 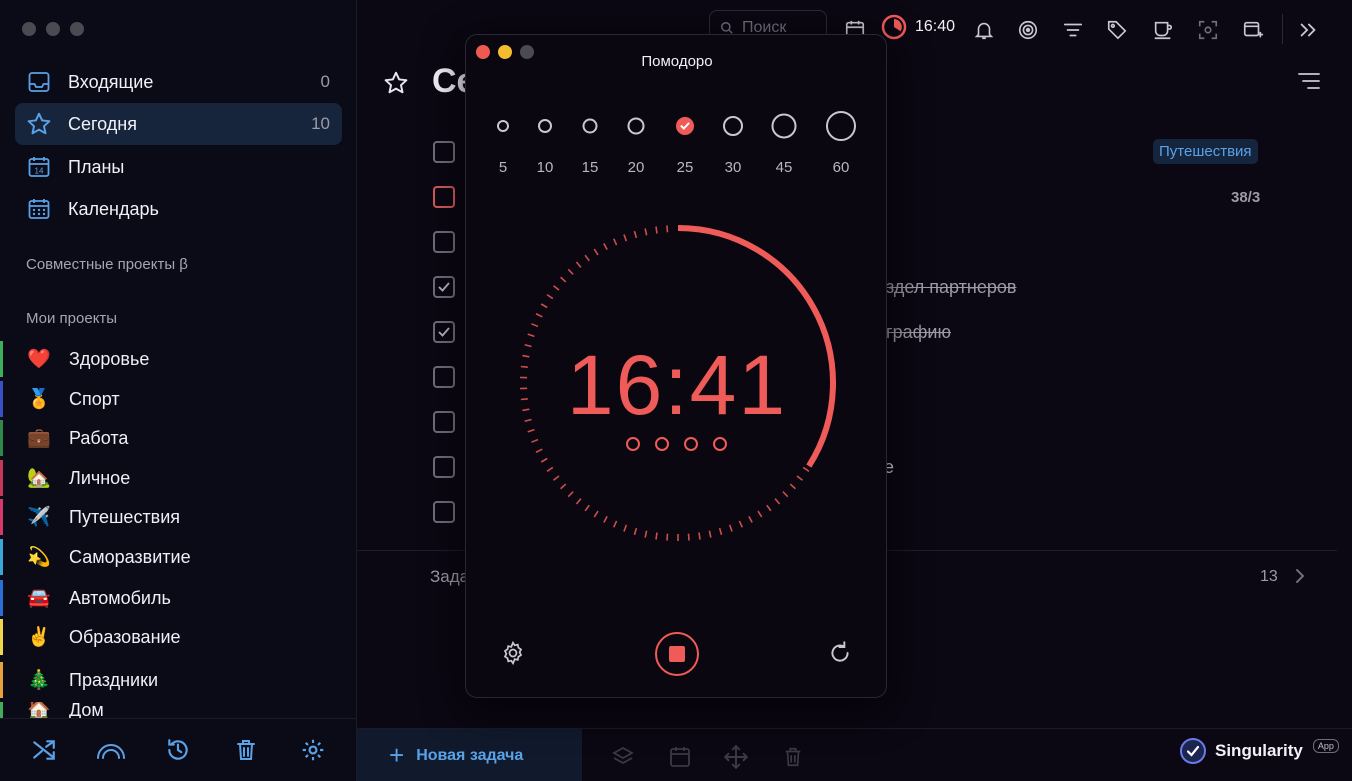 I want to click on project-item: 🎄 Праздники, so click(x=178, y=680).